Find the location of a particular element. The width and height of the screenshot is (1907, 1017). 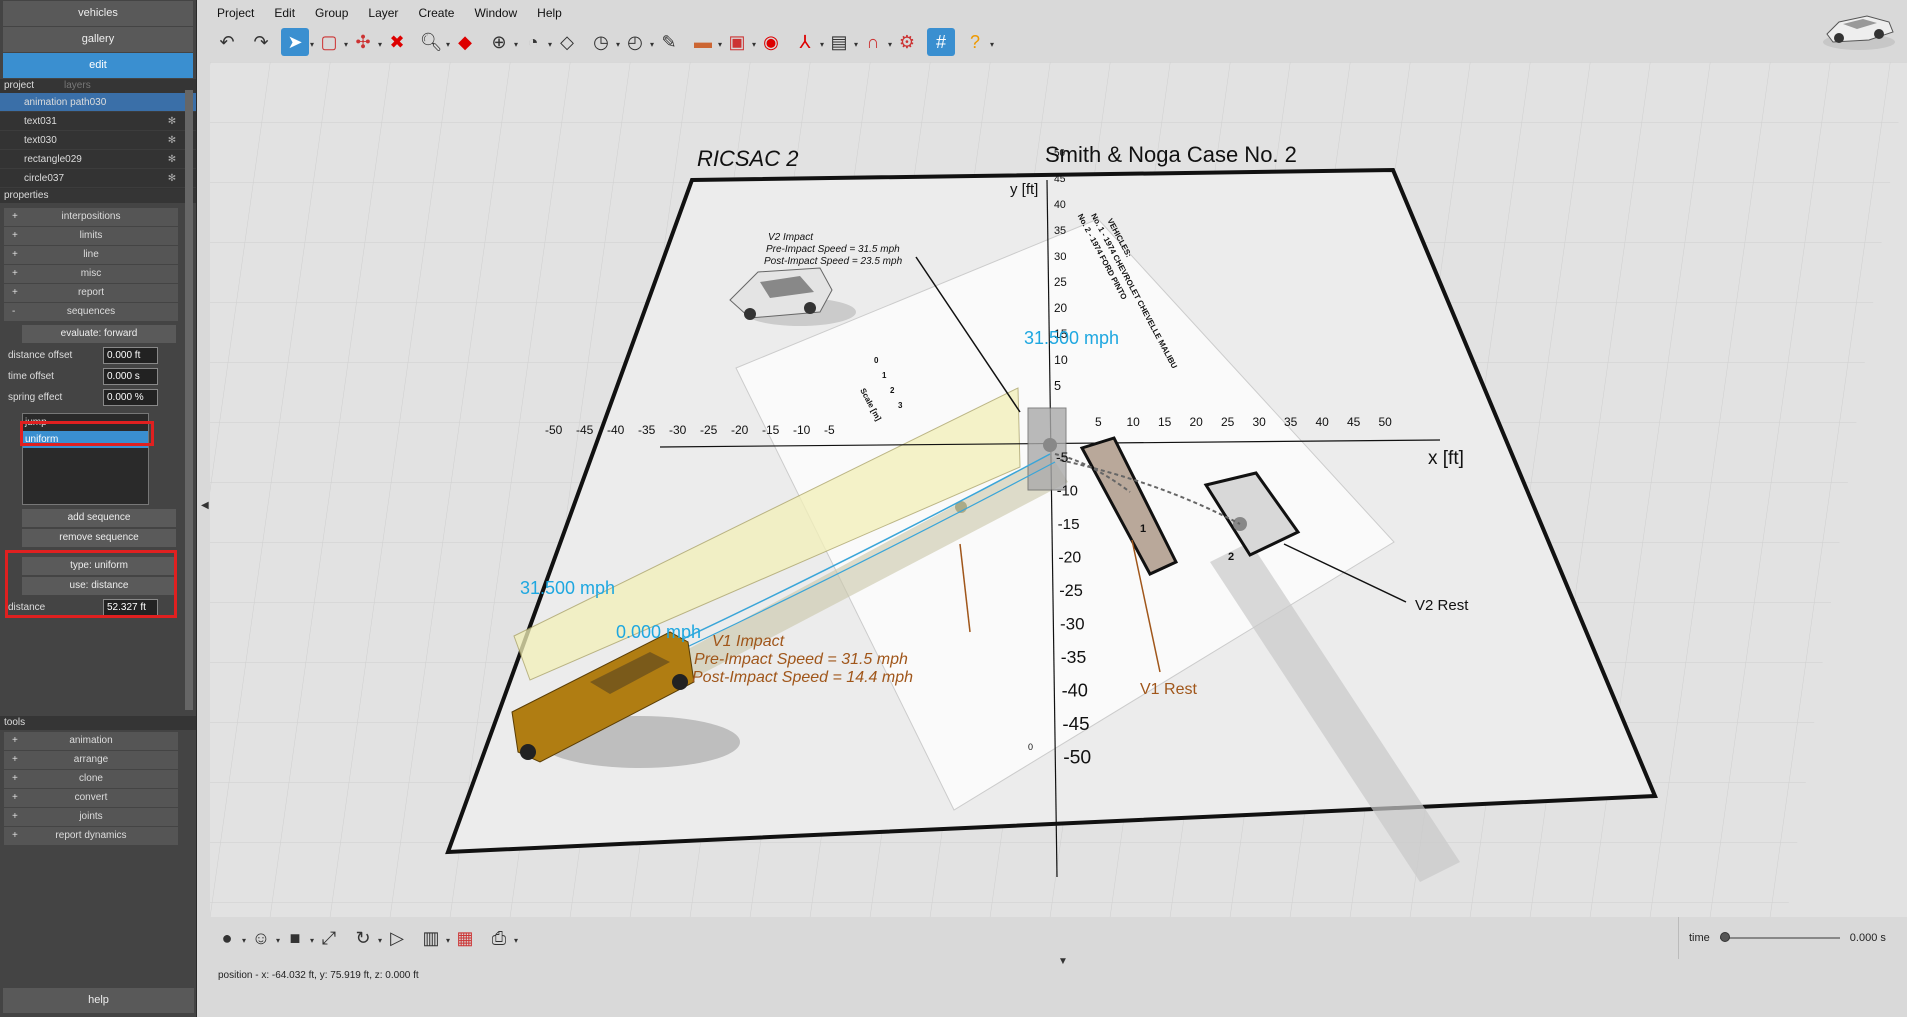

menu-window: Window is located at coordinates (495, 13).